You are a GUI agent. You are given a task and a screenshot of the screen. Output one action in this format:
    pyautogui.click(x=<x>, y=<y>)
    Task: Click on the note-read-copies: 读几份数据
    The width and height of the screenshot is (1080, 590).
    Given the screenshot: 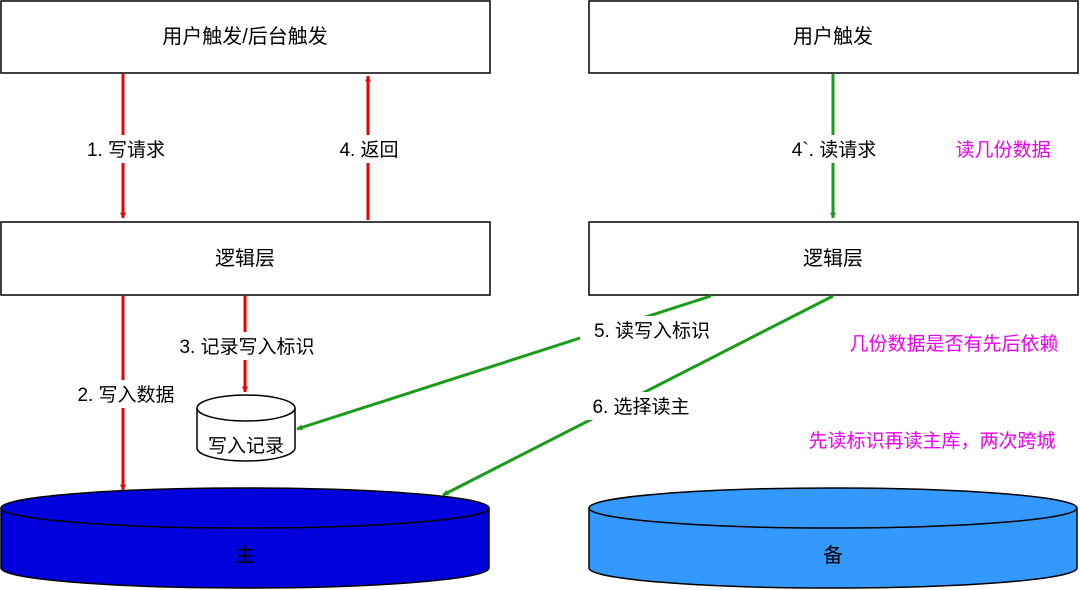 What is the action you would take?
    pyautogui.click(x=1002, y=150)
    